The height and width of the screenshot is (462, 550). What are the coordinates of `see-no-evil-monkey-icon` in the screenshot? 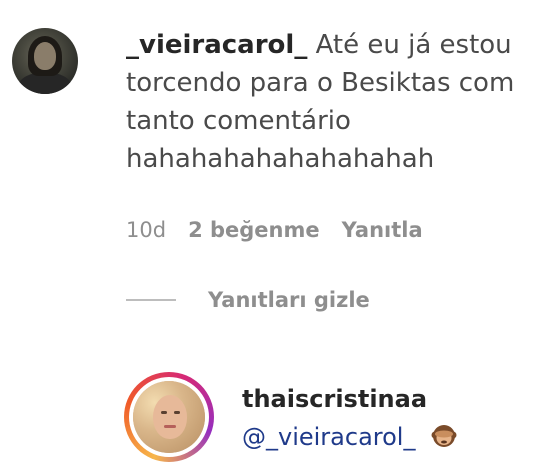 It's located at (444, 436).